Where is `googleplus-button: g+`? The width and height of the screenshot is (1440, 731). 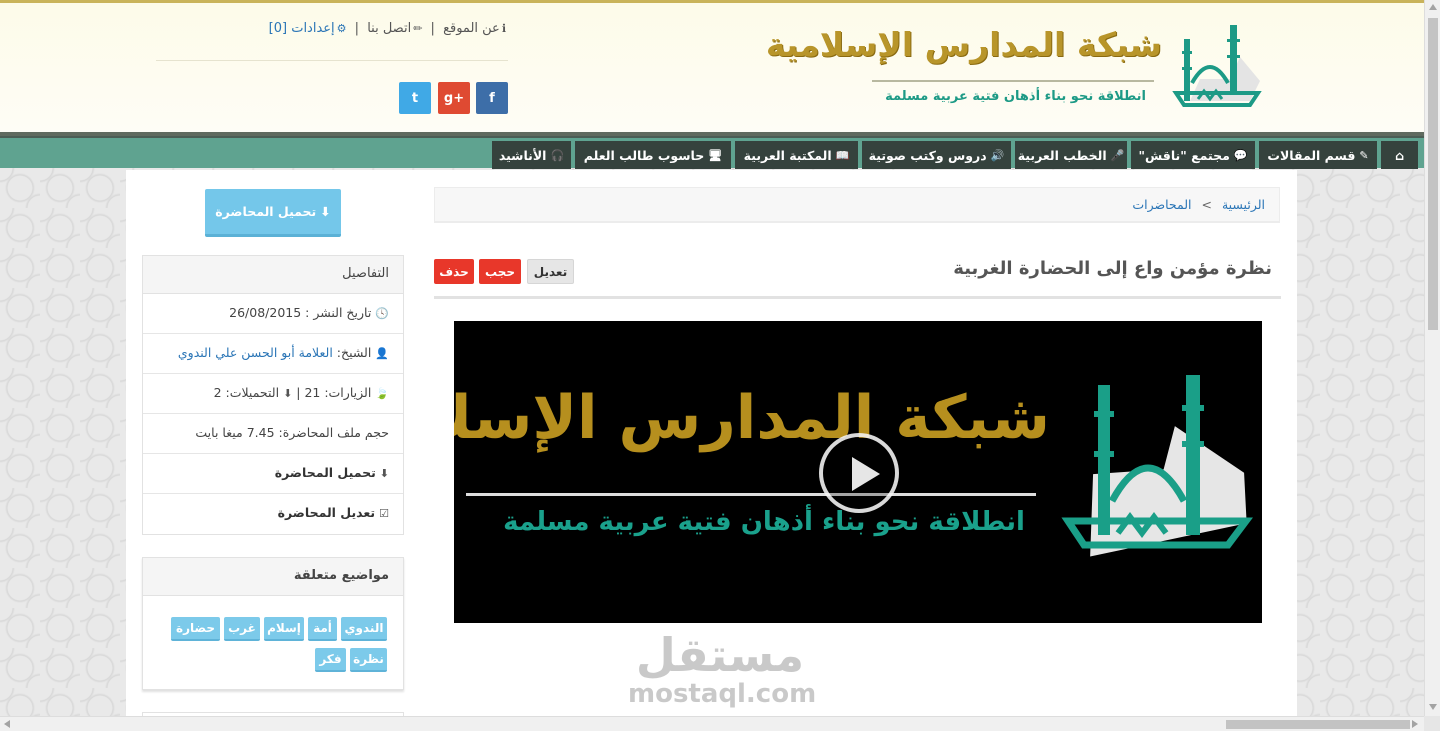 googleplus-button: g+ is located at coordinates (454, 98).